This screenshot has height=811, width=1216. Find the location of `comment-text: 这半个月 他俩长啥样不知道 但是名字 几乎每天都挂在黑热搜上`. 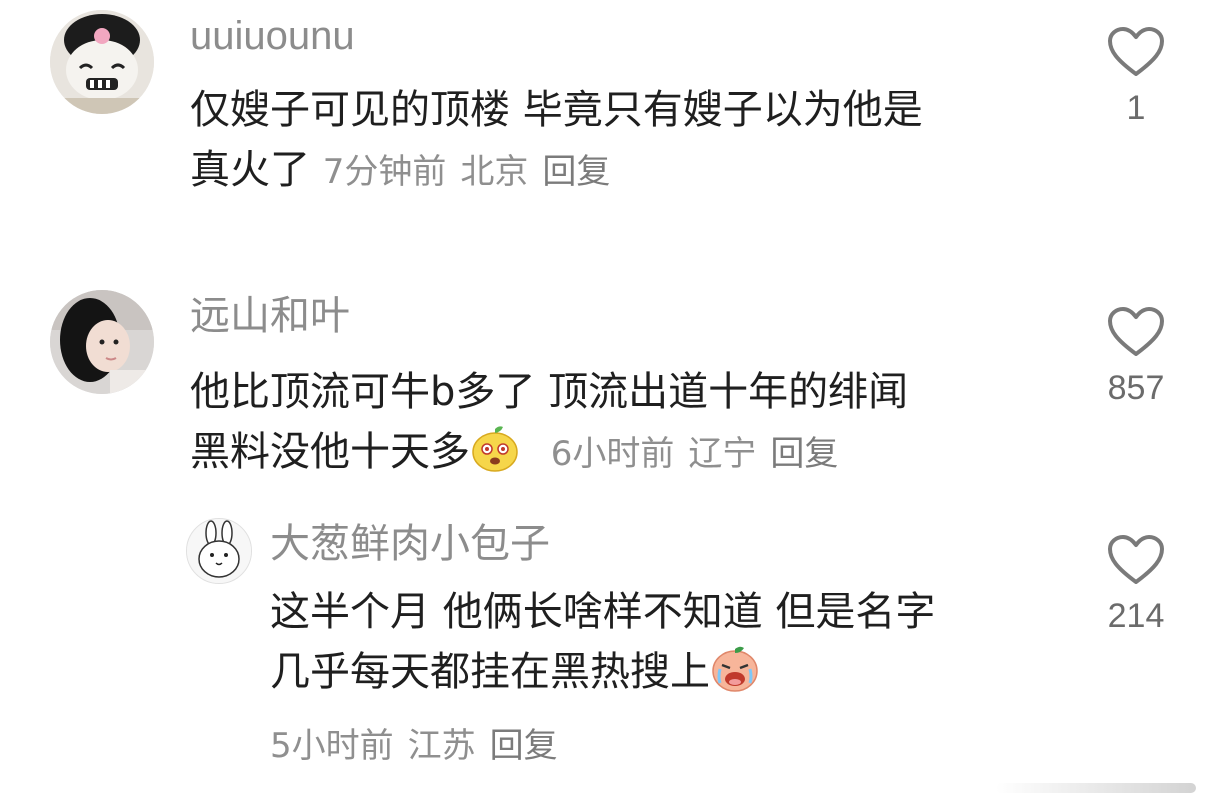

comment-text: 这半个月 他俩长啥样不知道 但是名字 几乎每天都挂在黑热搜上 is located at coordinates (602, 646).